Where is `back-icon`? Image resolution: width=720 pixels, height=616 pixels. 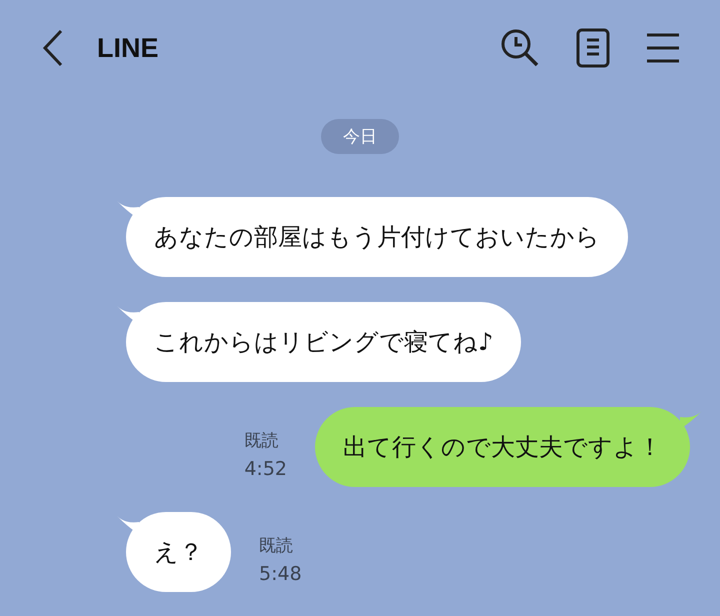
back-icon is located at coordinates (53, 48).